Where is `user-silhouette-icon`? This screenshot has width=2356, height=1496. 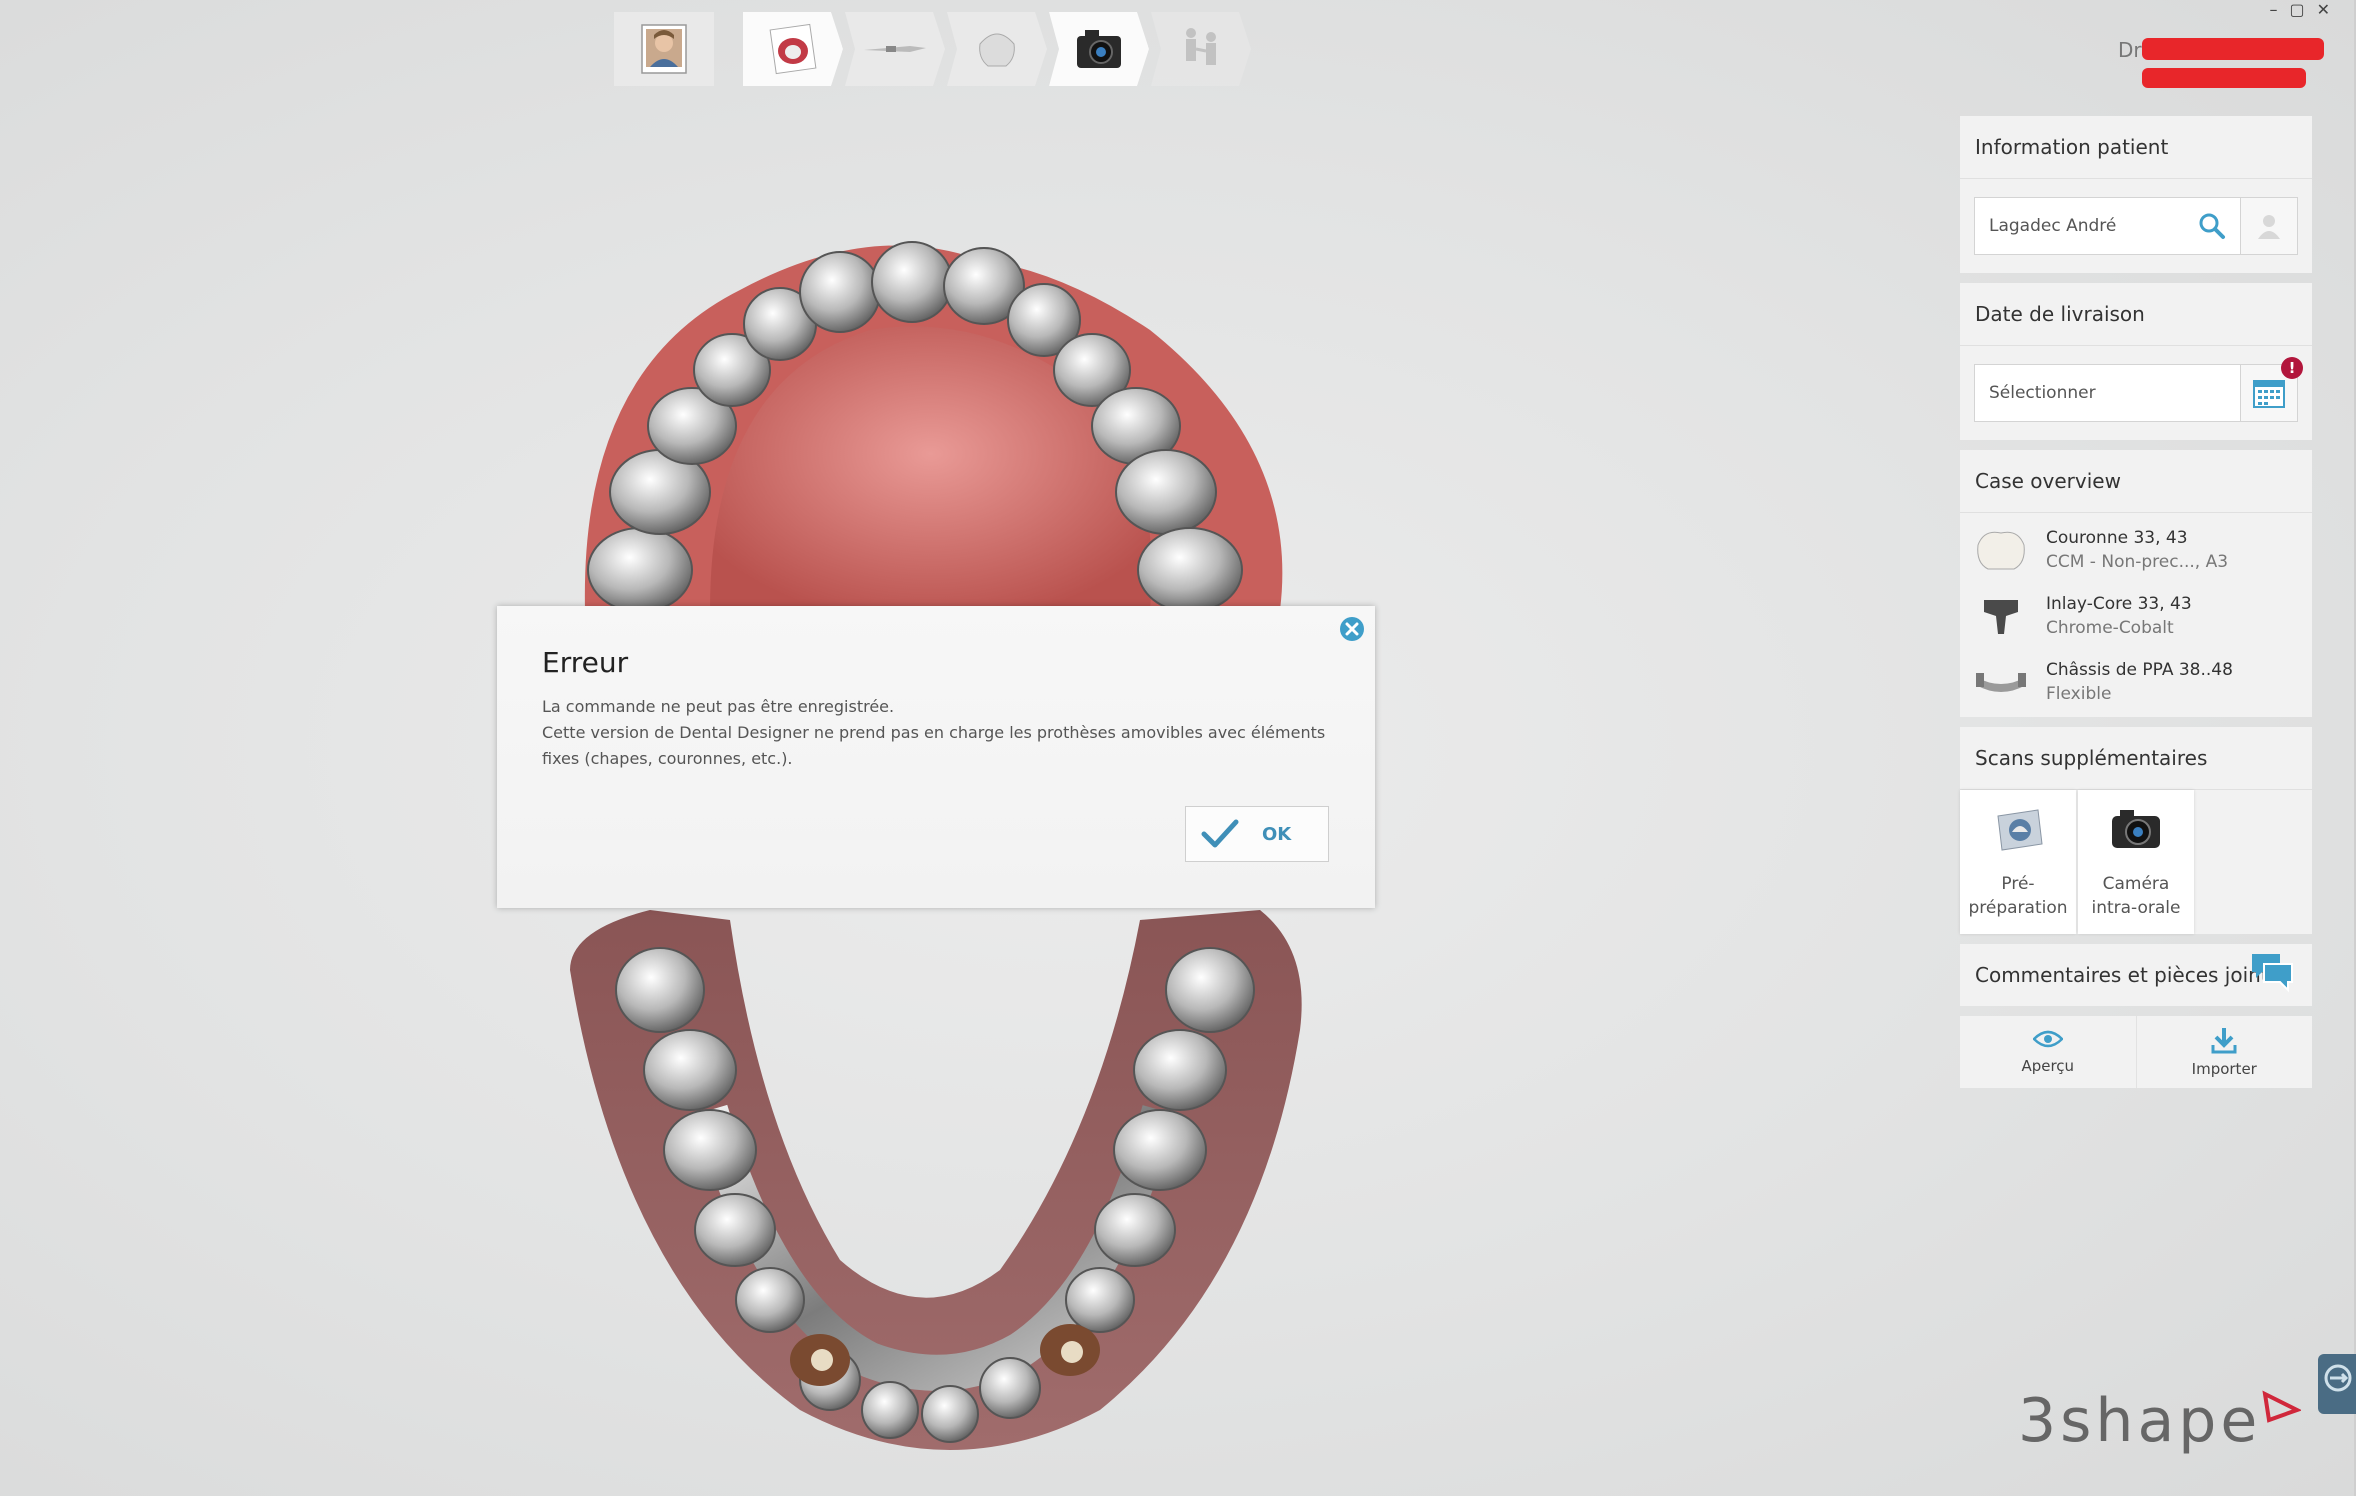
user-silhouette-icon is located at coordinates (2269, 227).